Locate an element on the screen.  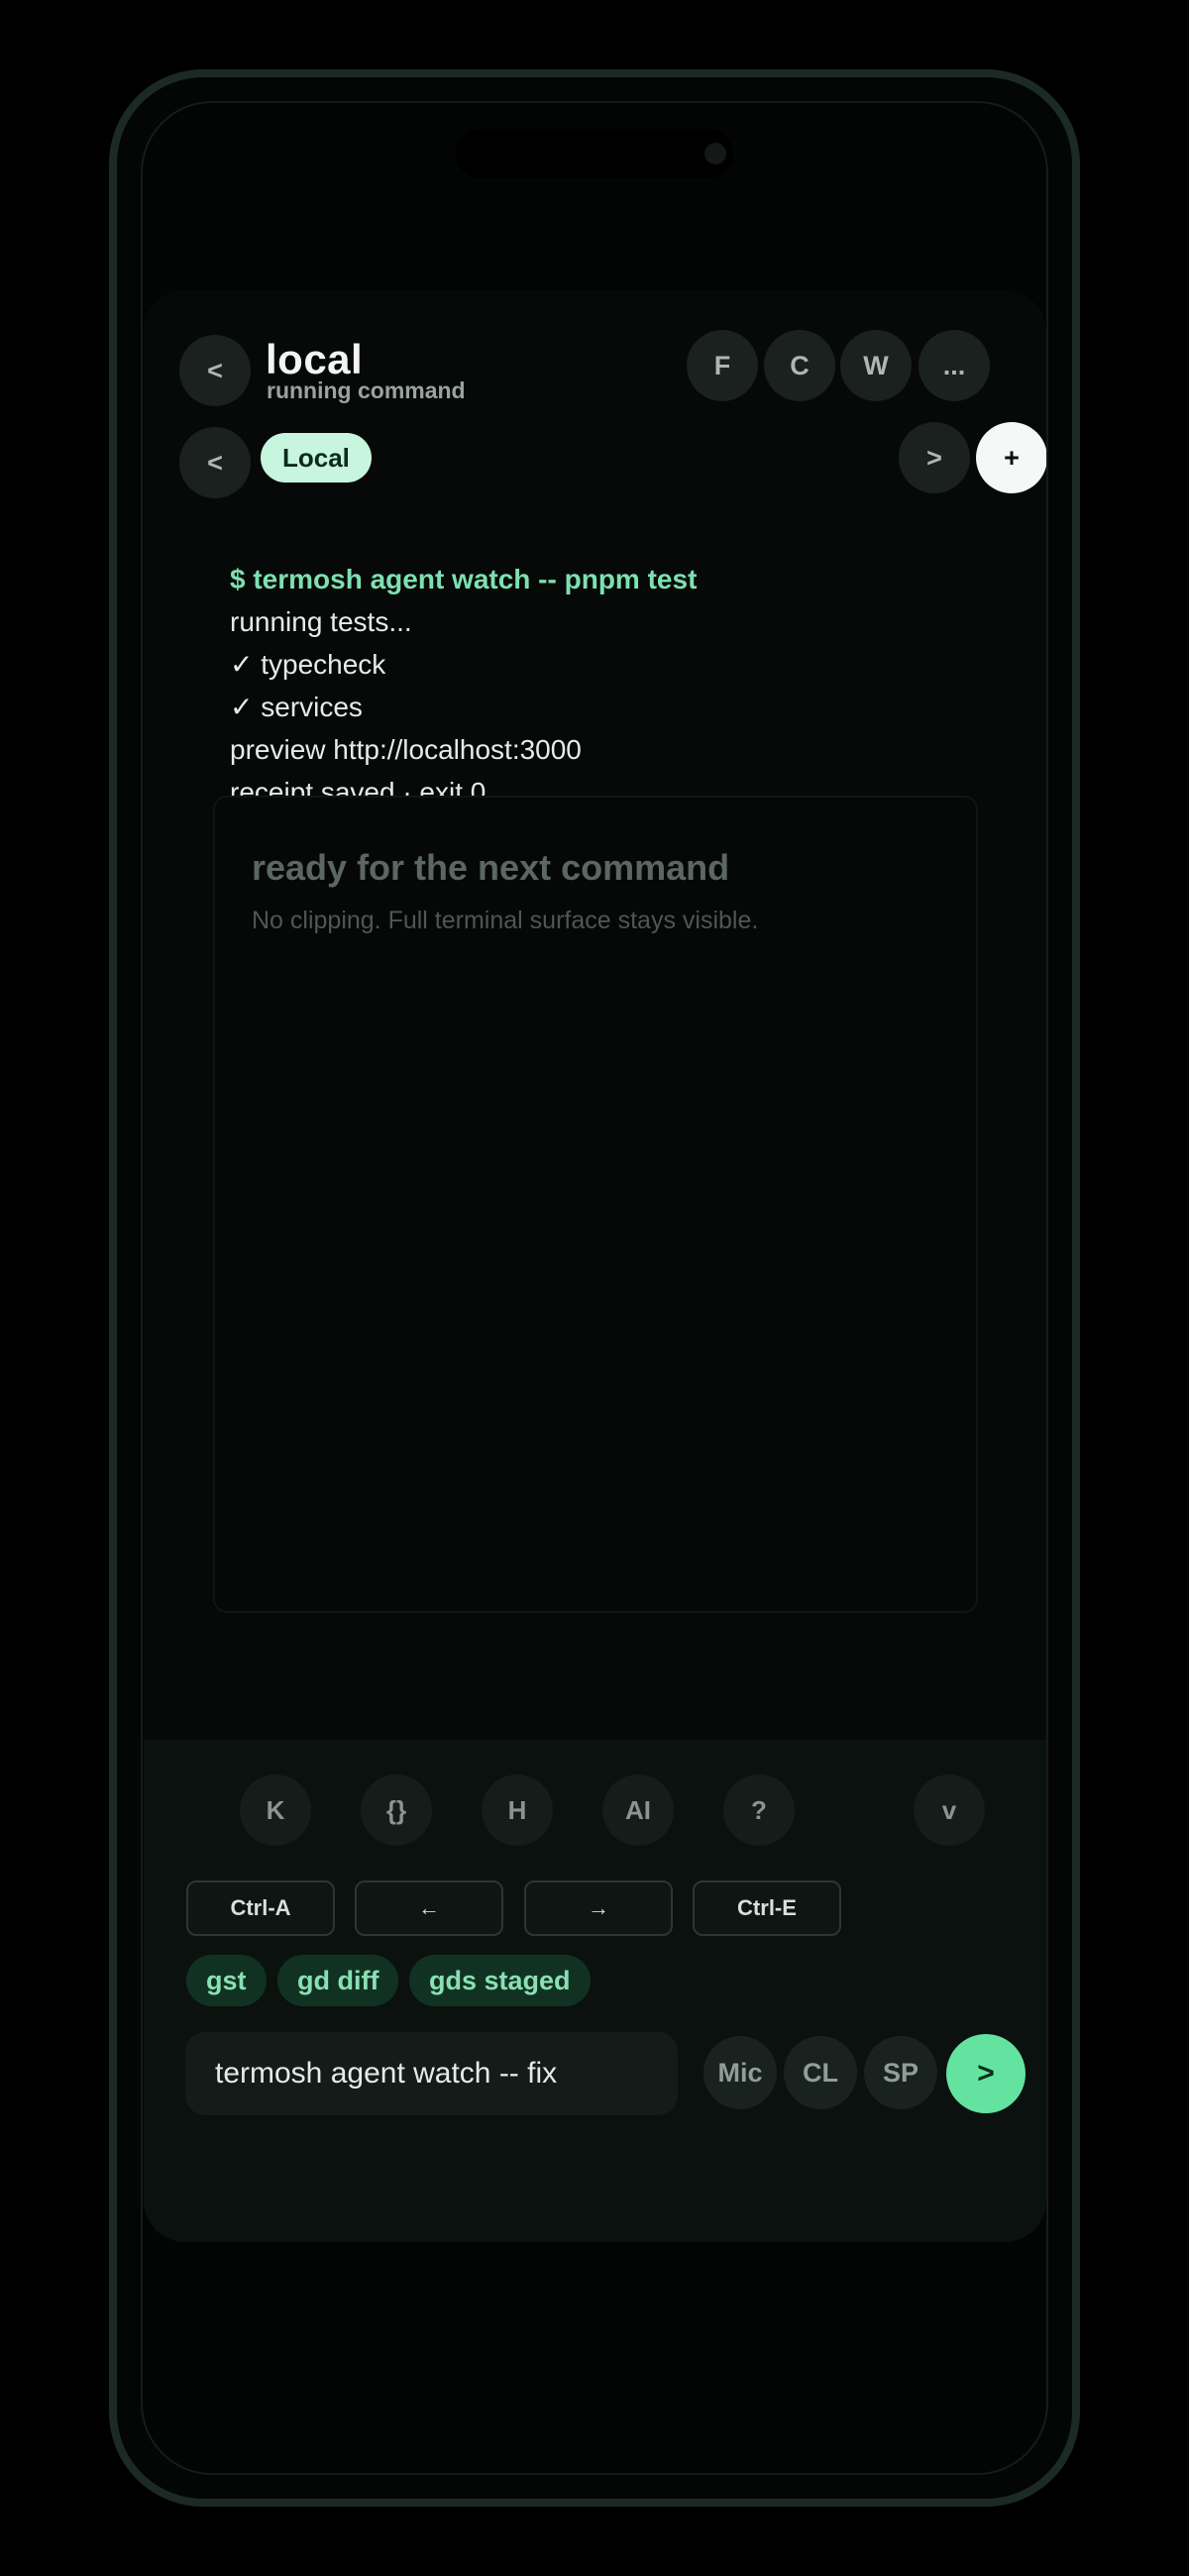
snippet-chip-gds-staged: gds staged is located at coordinates (500, 1980).